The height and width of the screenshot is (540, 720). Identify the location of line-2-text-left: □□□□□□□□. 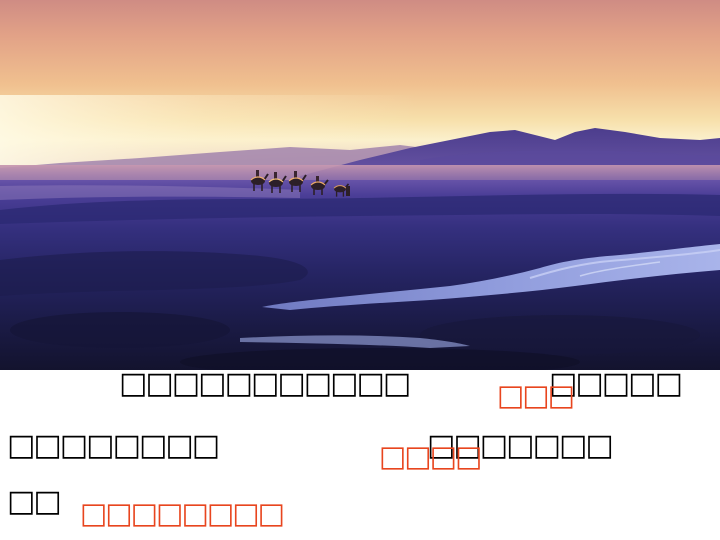
(114, 445).